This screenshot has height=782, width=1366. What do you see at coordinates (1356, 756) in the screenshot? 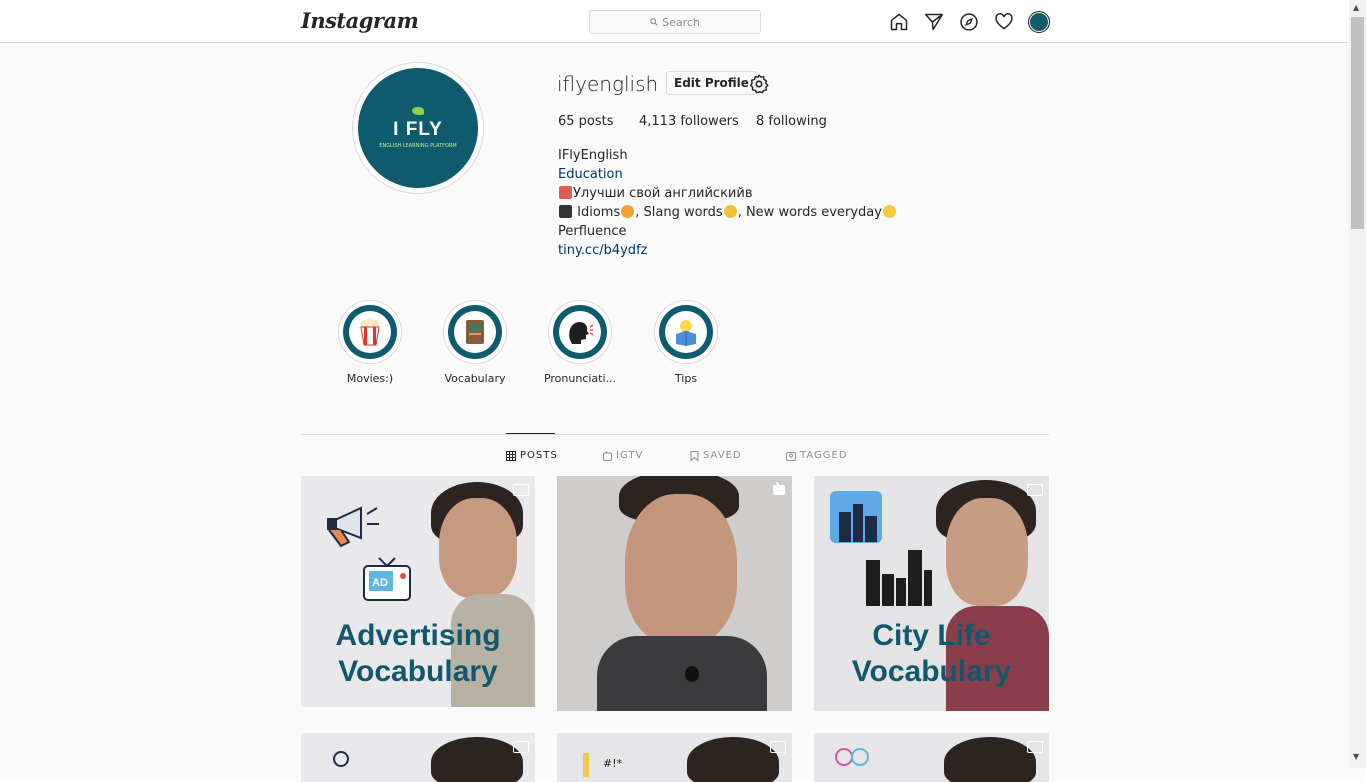
I see `scroll-down-icon: ▼` at bounding box center [1356, 756].